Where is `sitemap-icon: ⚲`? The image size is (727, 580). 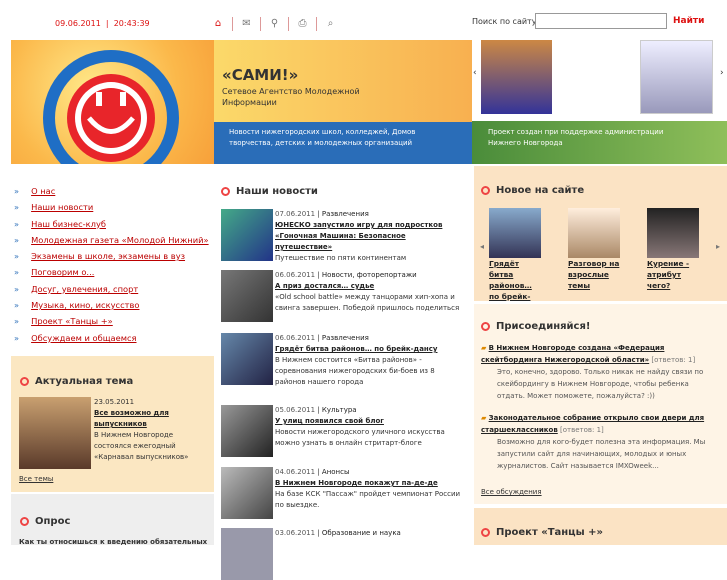
sitemap-icon: ⚲ is located at coordinates (274, 24).